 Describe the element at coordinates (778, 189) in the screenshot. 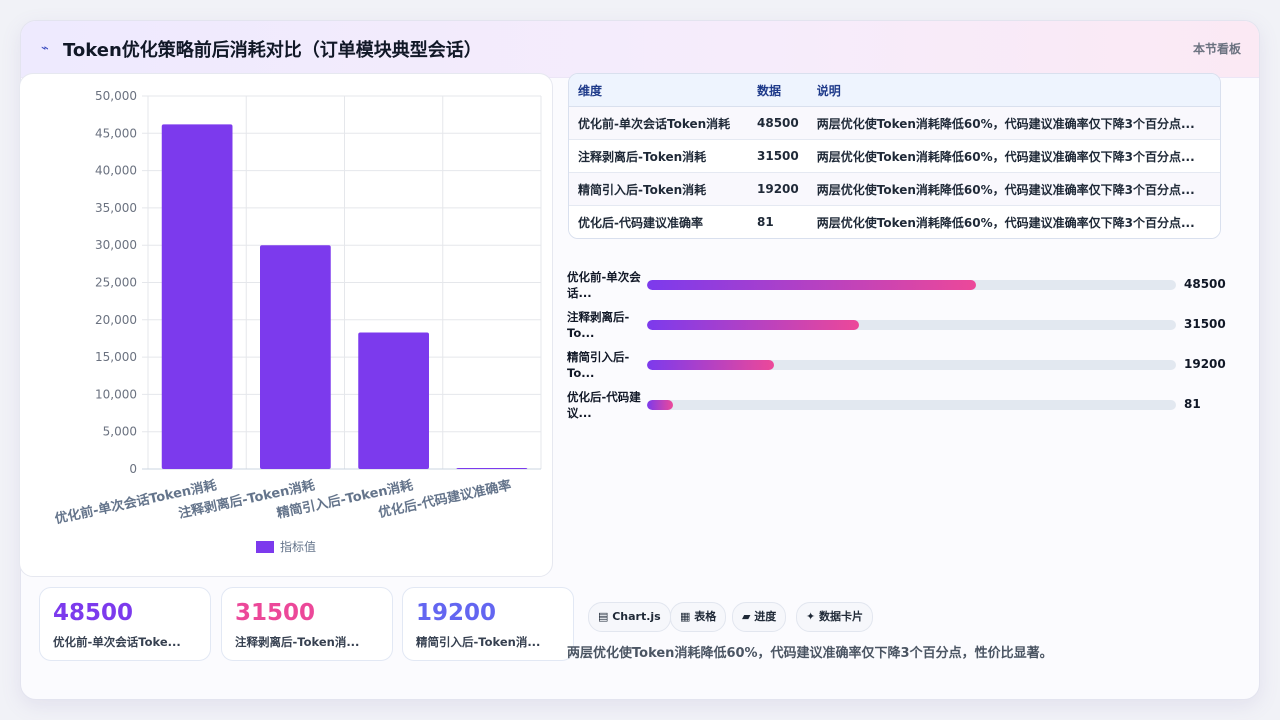

I see `table-cell: 19200` at that location.